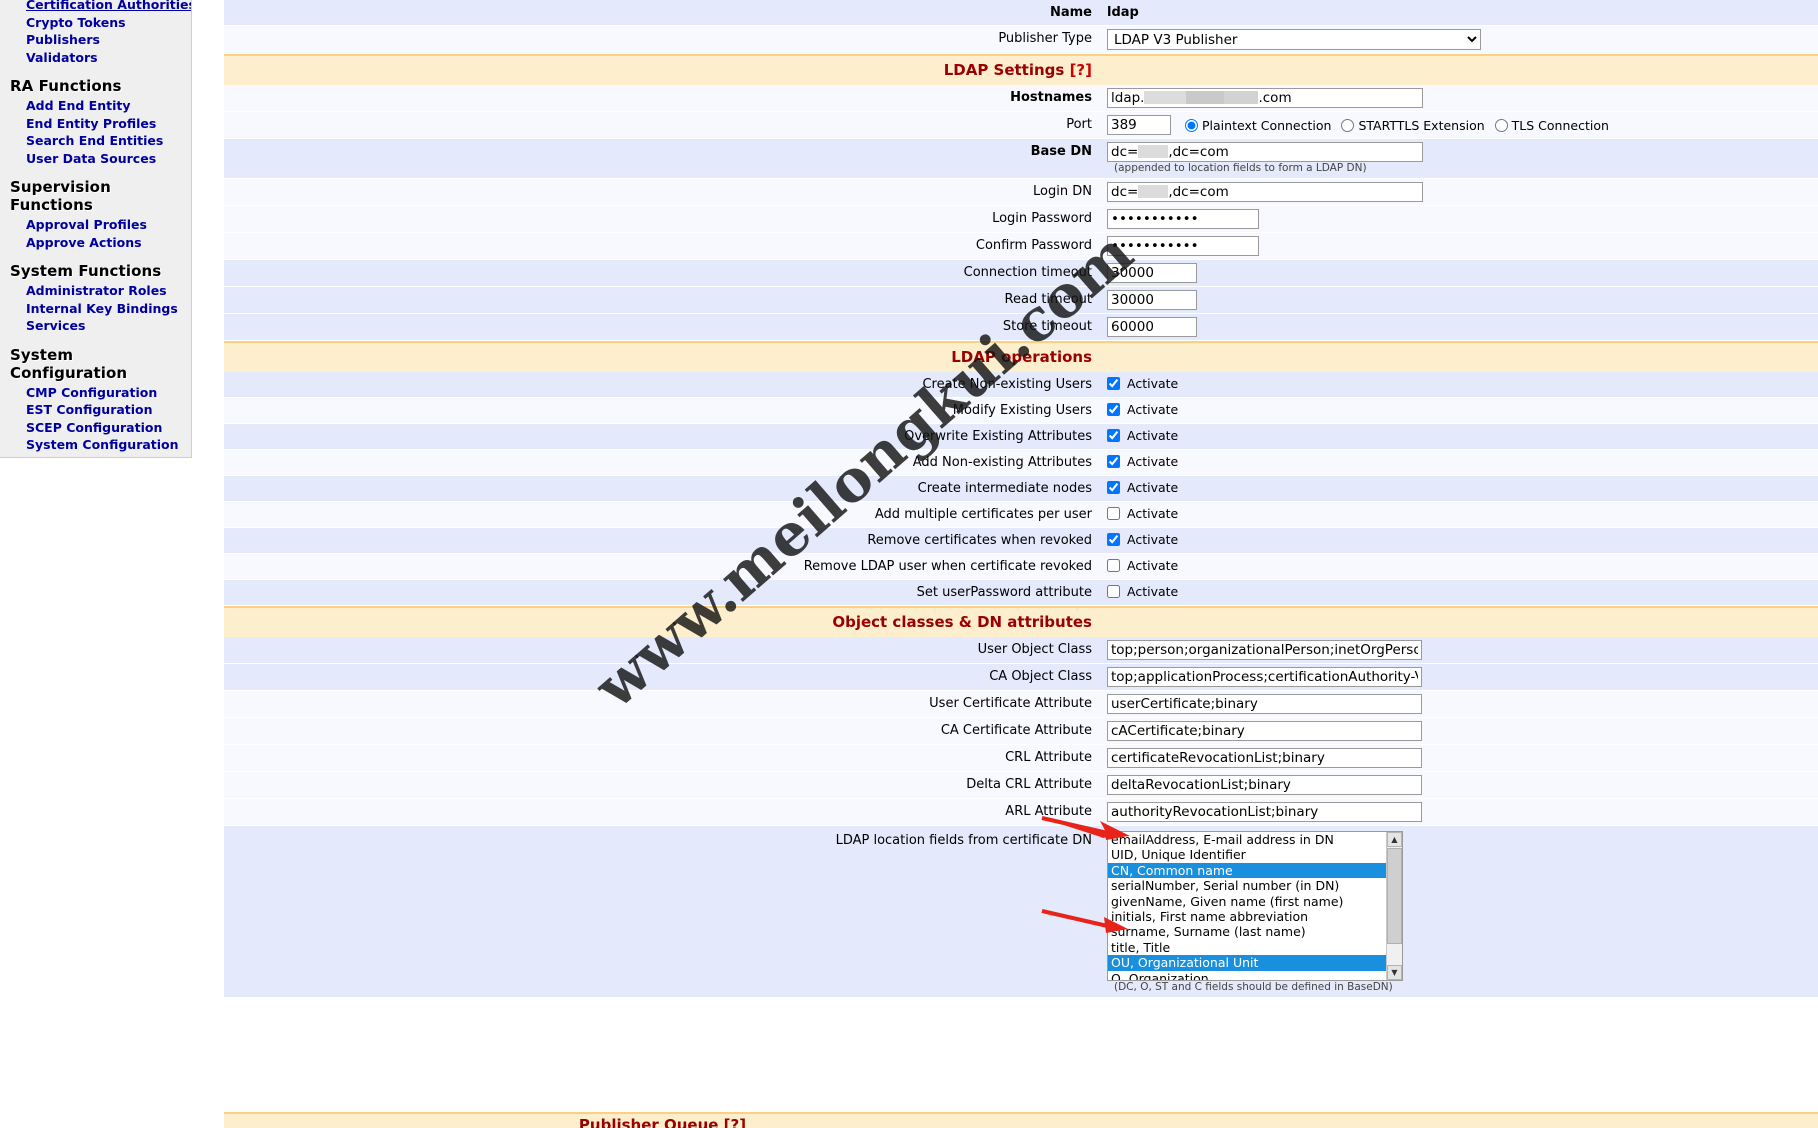 This screenshot has width=1818, height=1128. Describe the element at coordinates (1152, 300) in the screenshot. I see `read-timeout-input` at that location.